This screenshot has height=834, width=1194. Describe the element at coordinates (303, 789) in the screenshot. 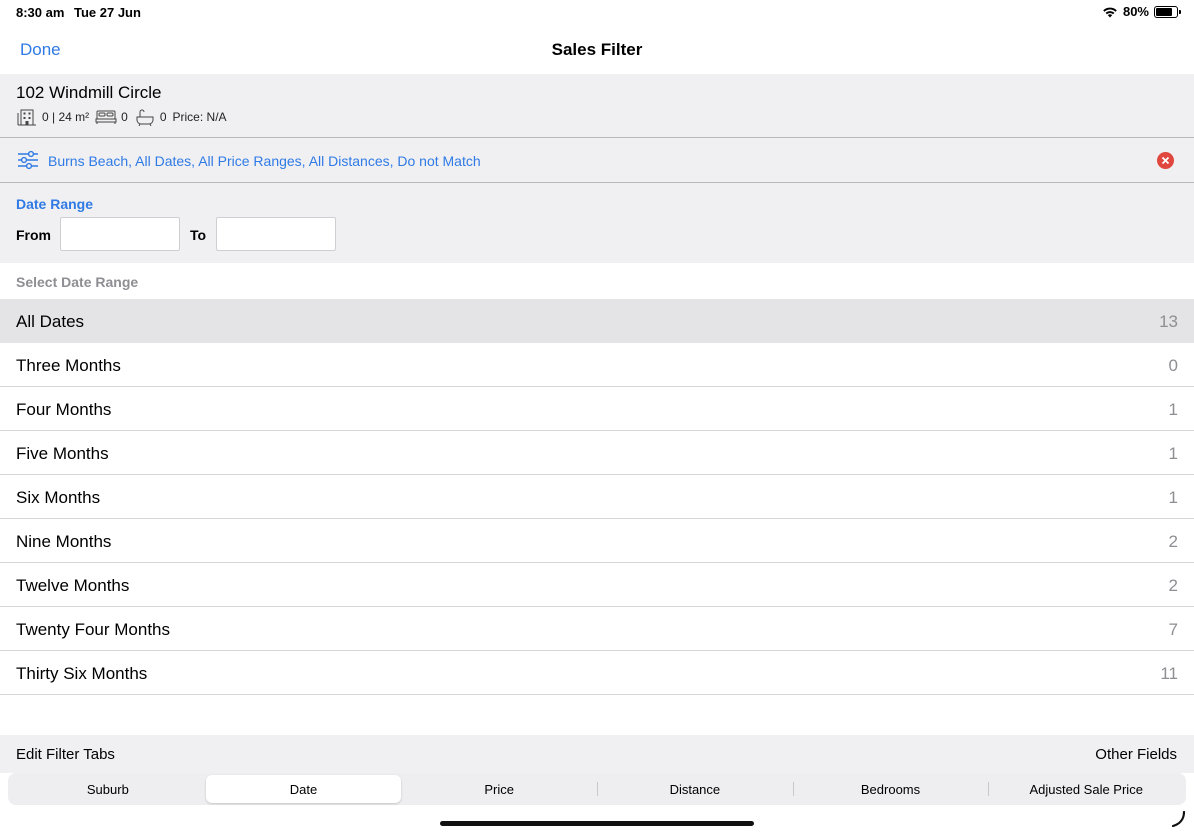

I see `tab-date: Date` at that location.